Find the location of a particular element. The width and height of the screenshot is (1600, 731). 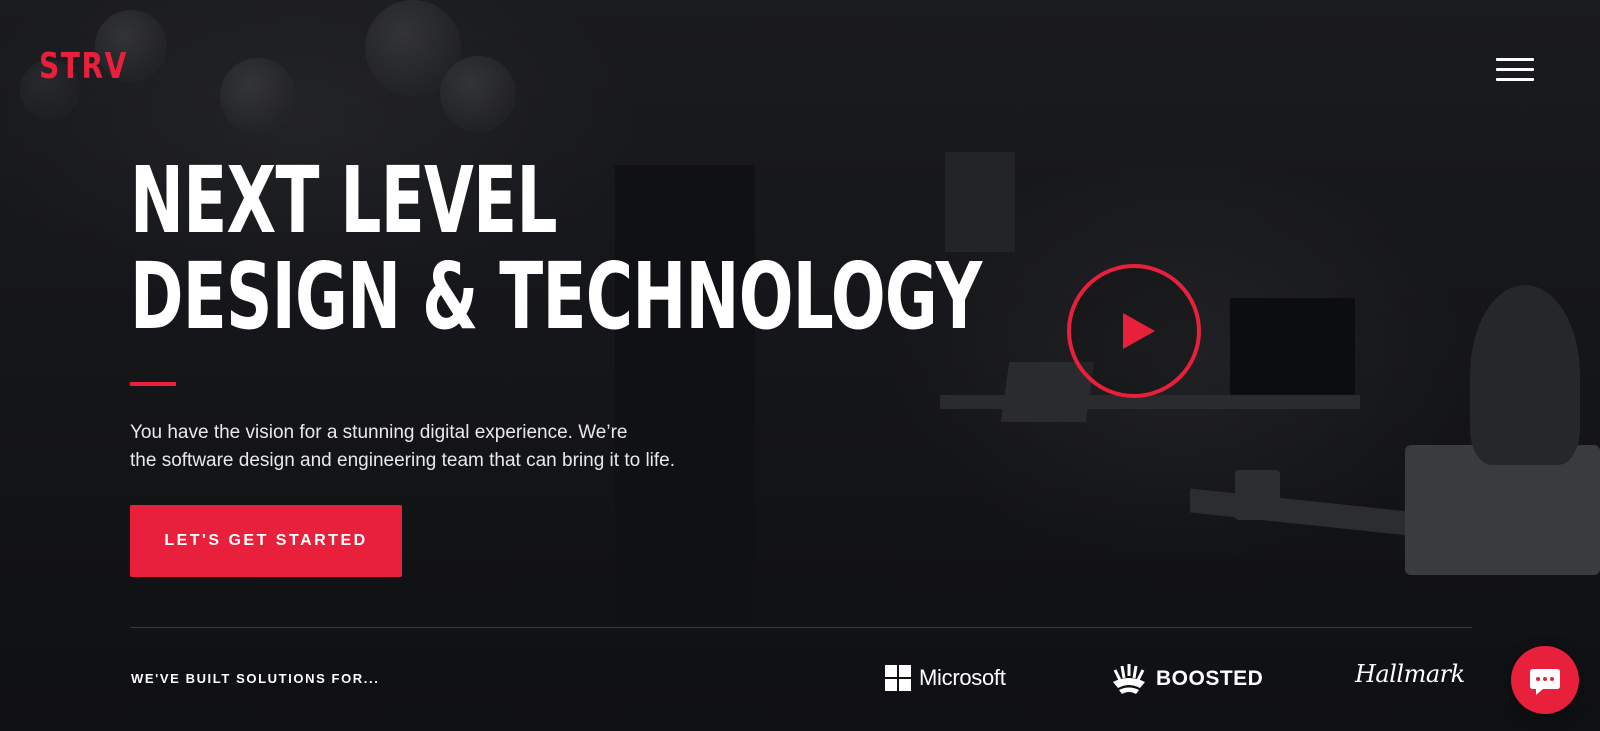

microsoft-wordmark: Microsoft is located at coordinates (962, 677).